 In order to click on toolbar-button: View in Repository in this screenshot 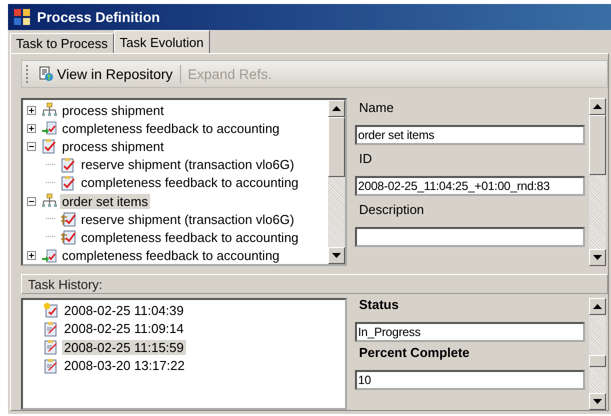, I will do `click(105, 74)`.